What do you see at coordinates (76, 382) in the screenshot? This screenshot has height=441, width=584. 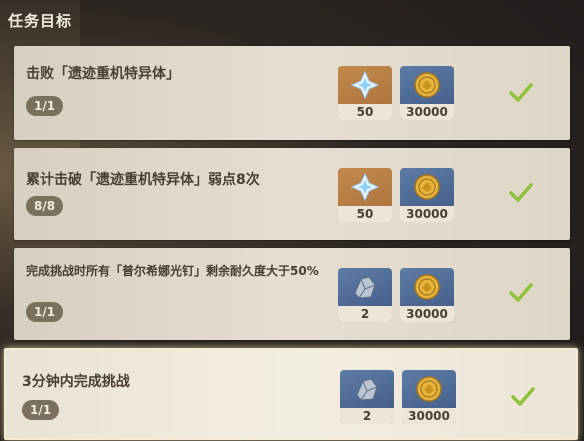 I see `task-title: 3分钟内完成挑战` at bounding box center [76, 382].